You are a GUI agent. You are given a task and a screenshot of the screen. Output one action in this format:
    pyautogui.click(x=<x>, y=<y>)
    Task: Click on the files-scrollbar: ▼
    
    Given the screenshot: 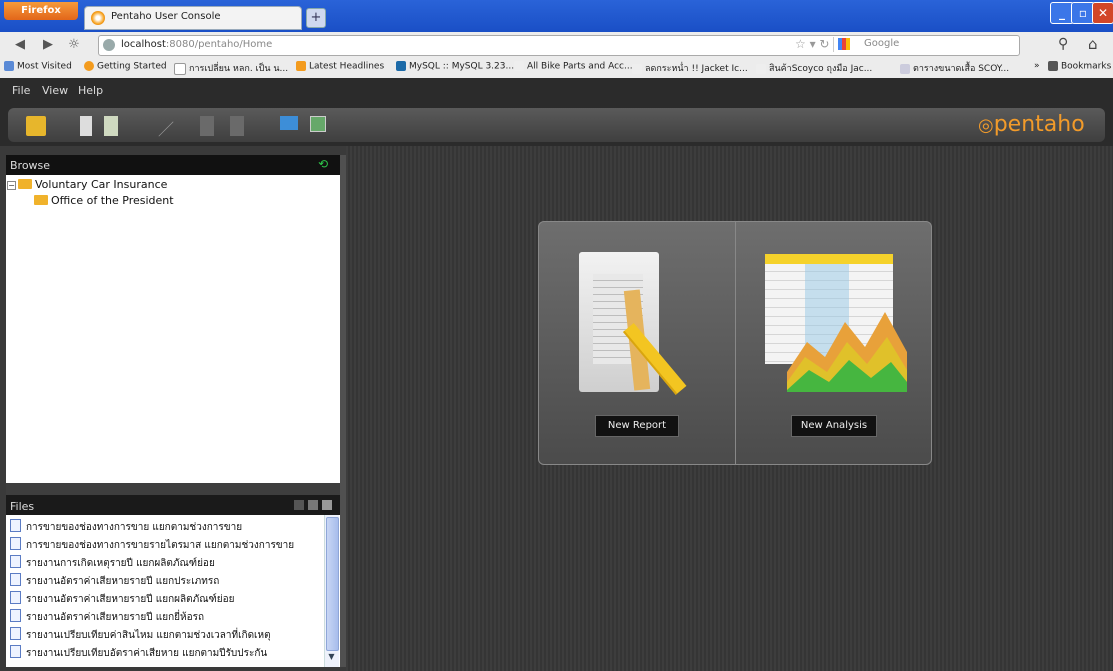 What is the action you would take?
    pyautogui.click(x=331, y=591)
    